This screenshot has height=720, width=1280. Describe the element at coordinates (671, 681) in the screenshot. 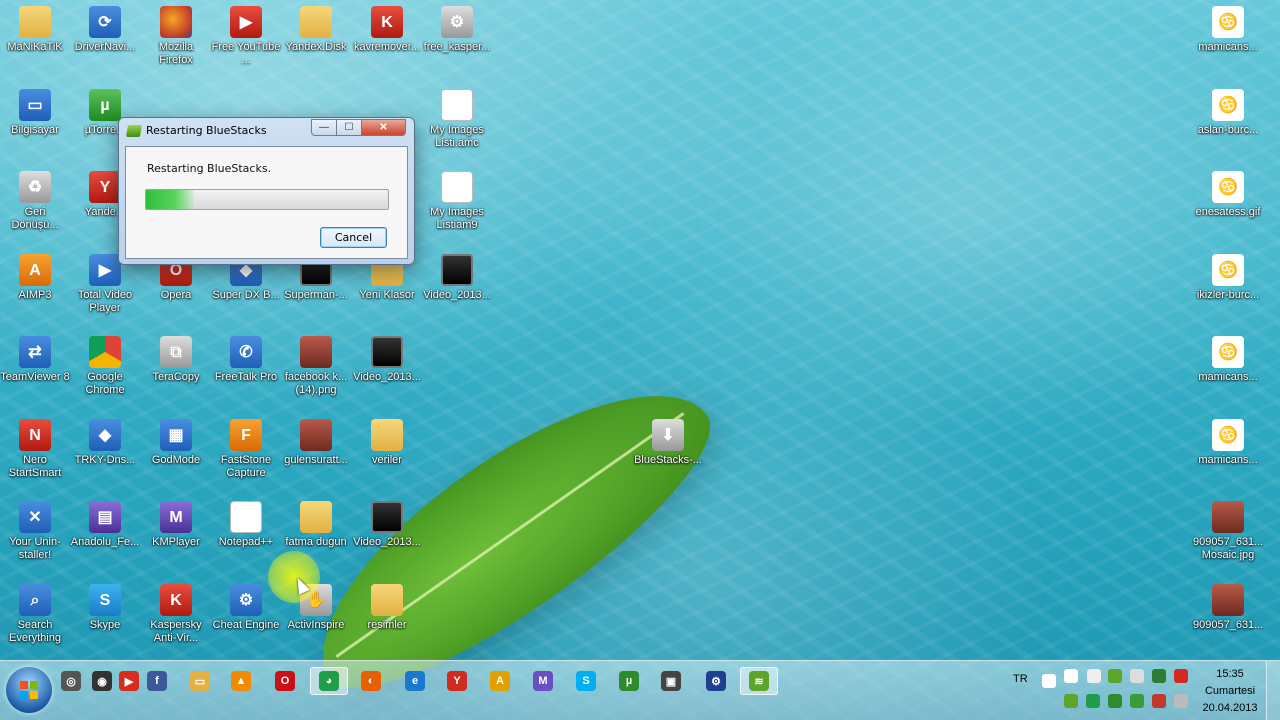

I see `taskbar-button: ▣` at that location.